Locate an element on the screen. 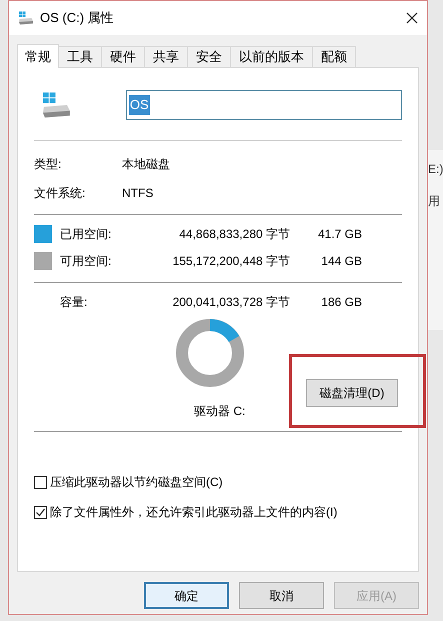 The image size is (443, 621). window-title: OS (C:) 属性 is located at coordinates (77, 18).